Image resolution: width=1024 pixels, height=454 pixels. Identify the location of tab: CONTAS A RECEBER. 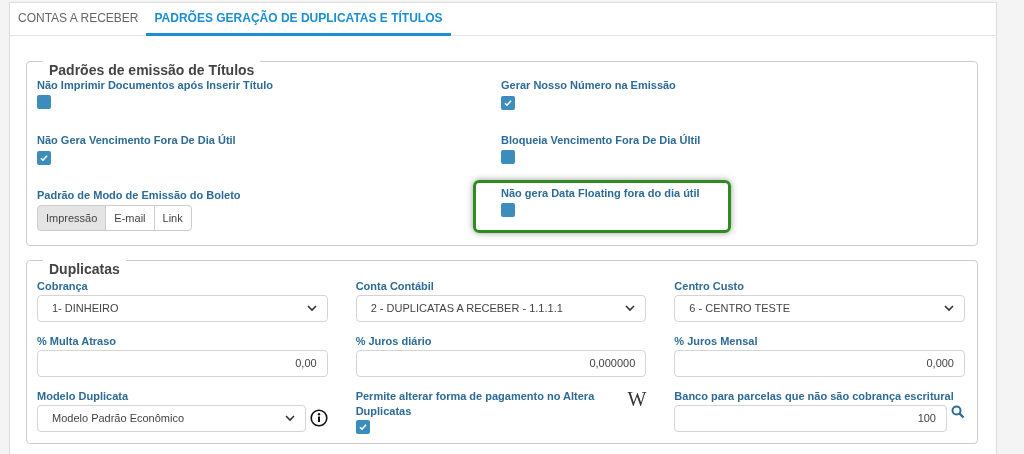
(78, 19).